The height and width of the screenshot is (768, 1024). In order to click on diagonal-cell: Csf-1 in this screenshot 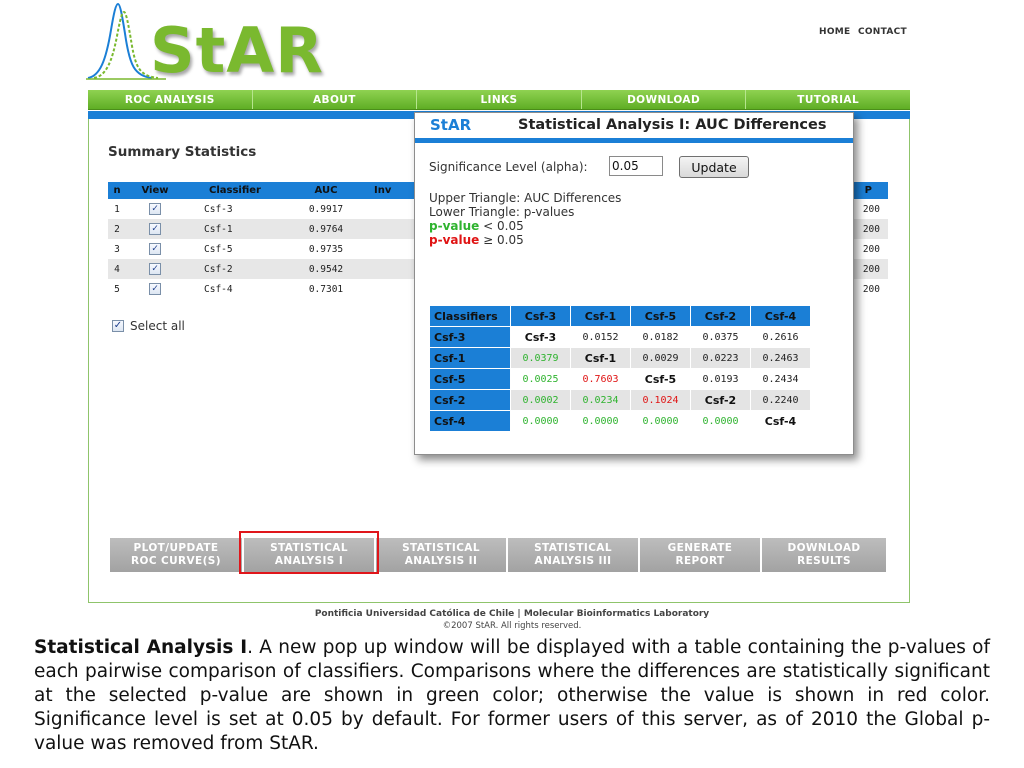, I will do `click(600, 358)`.